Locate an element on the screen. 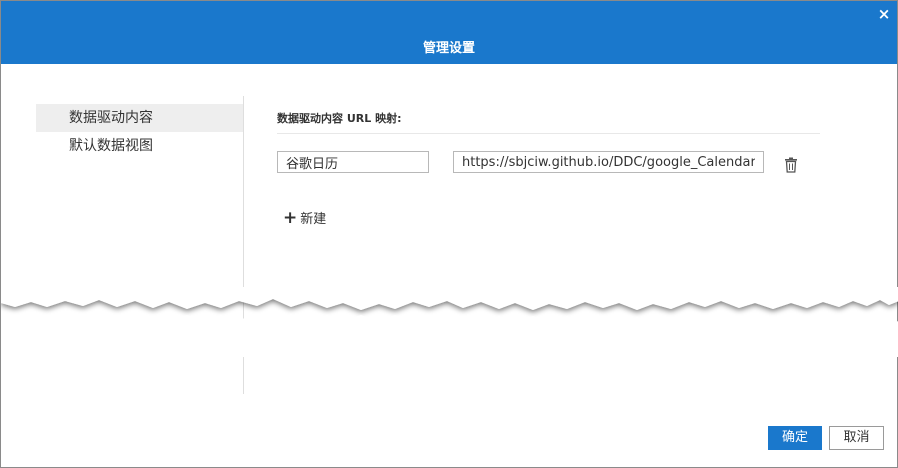 This screenshot has width=898, height=468. section-label: 数据驱动内容 URL 映射: is located at coordinates (339, 118).